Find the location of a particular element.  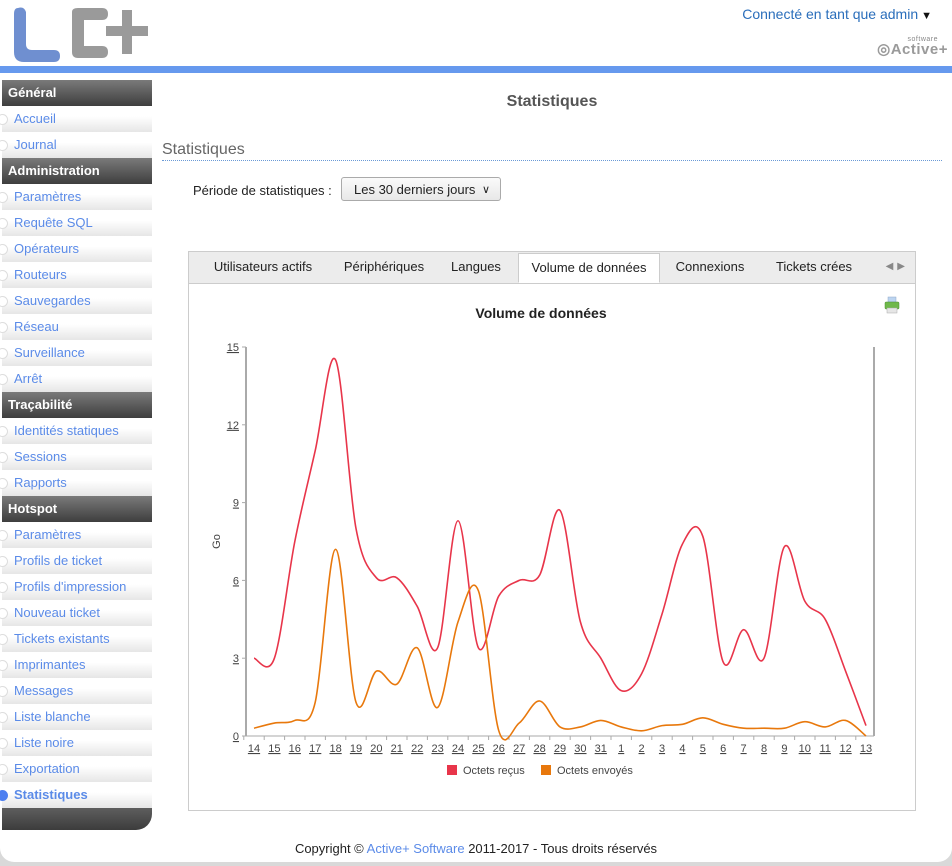

sidebar-item: Liste blanche is located at coordinates (76, 717).